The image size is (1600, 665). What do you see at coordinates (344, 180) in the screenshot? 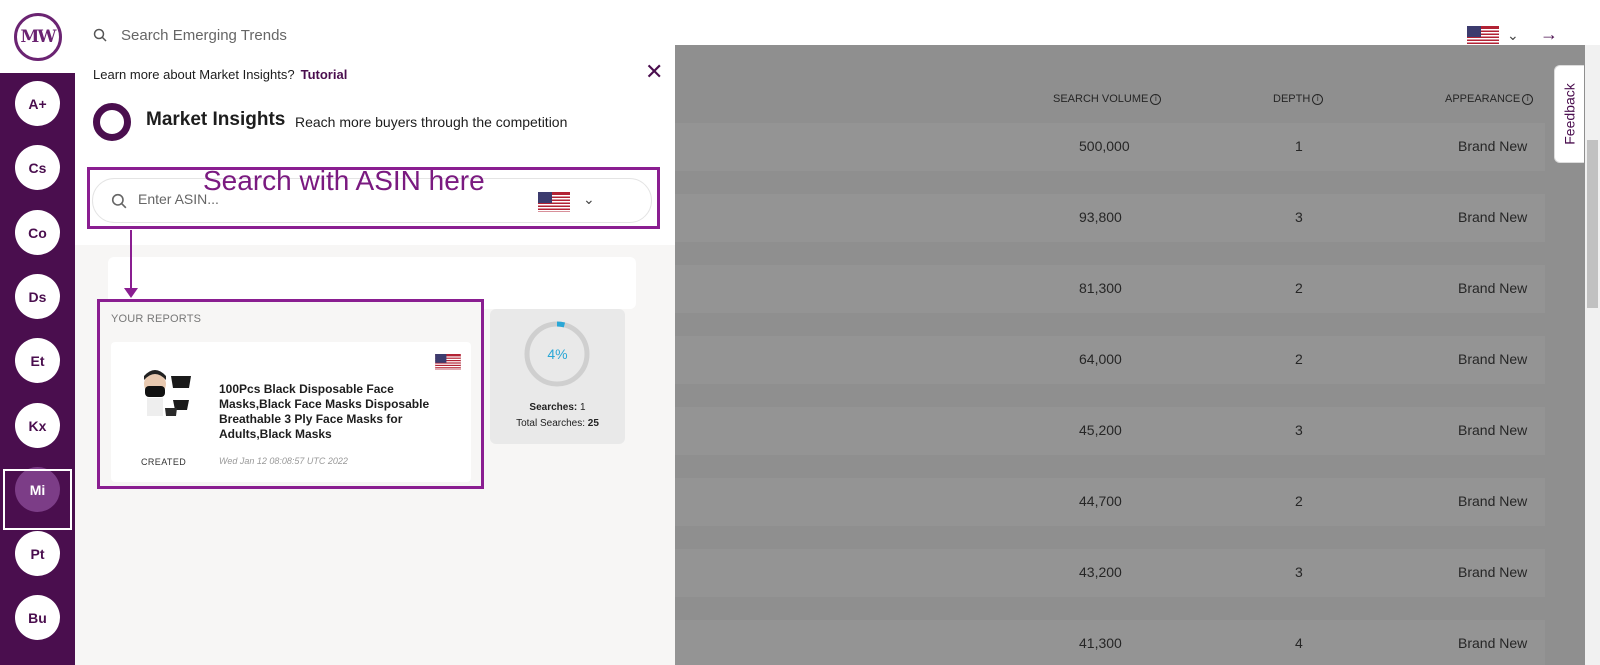
I see `annotation-text: Search with ASIN here` at bounding box center [344, 180].